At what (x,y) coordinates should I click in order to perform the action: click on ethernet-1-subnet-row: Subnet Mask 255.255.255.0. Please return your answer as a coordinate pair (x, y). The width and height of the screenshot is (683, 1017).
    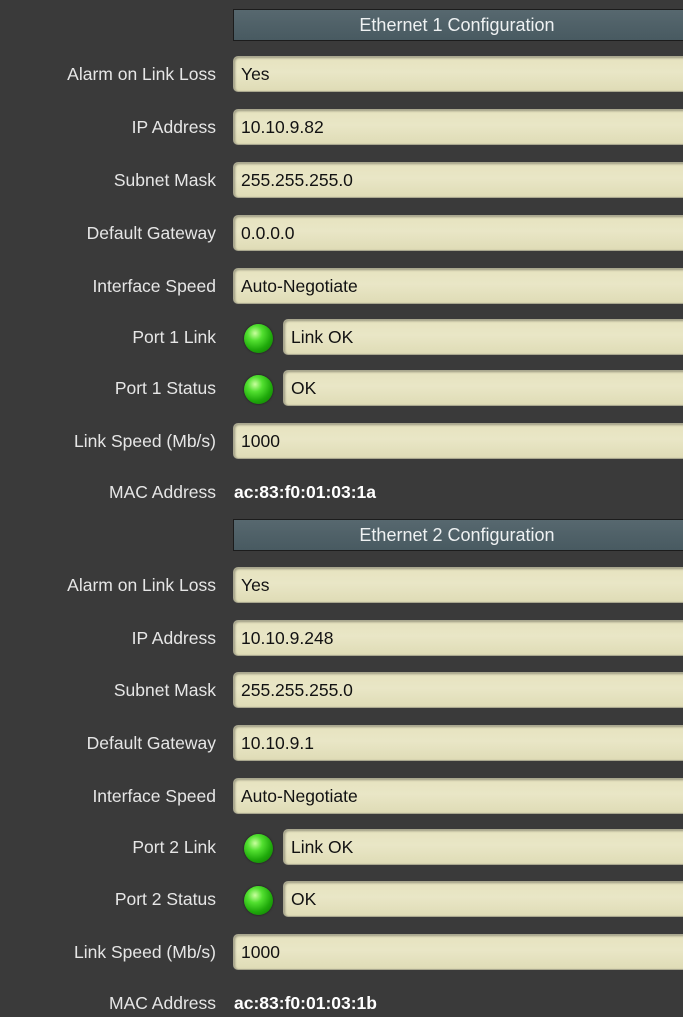
    Looking at the image, I should click on (341, 180).